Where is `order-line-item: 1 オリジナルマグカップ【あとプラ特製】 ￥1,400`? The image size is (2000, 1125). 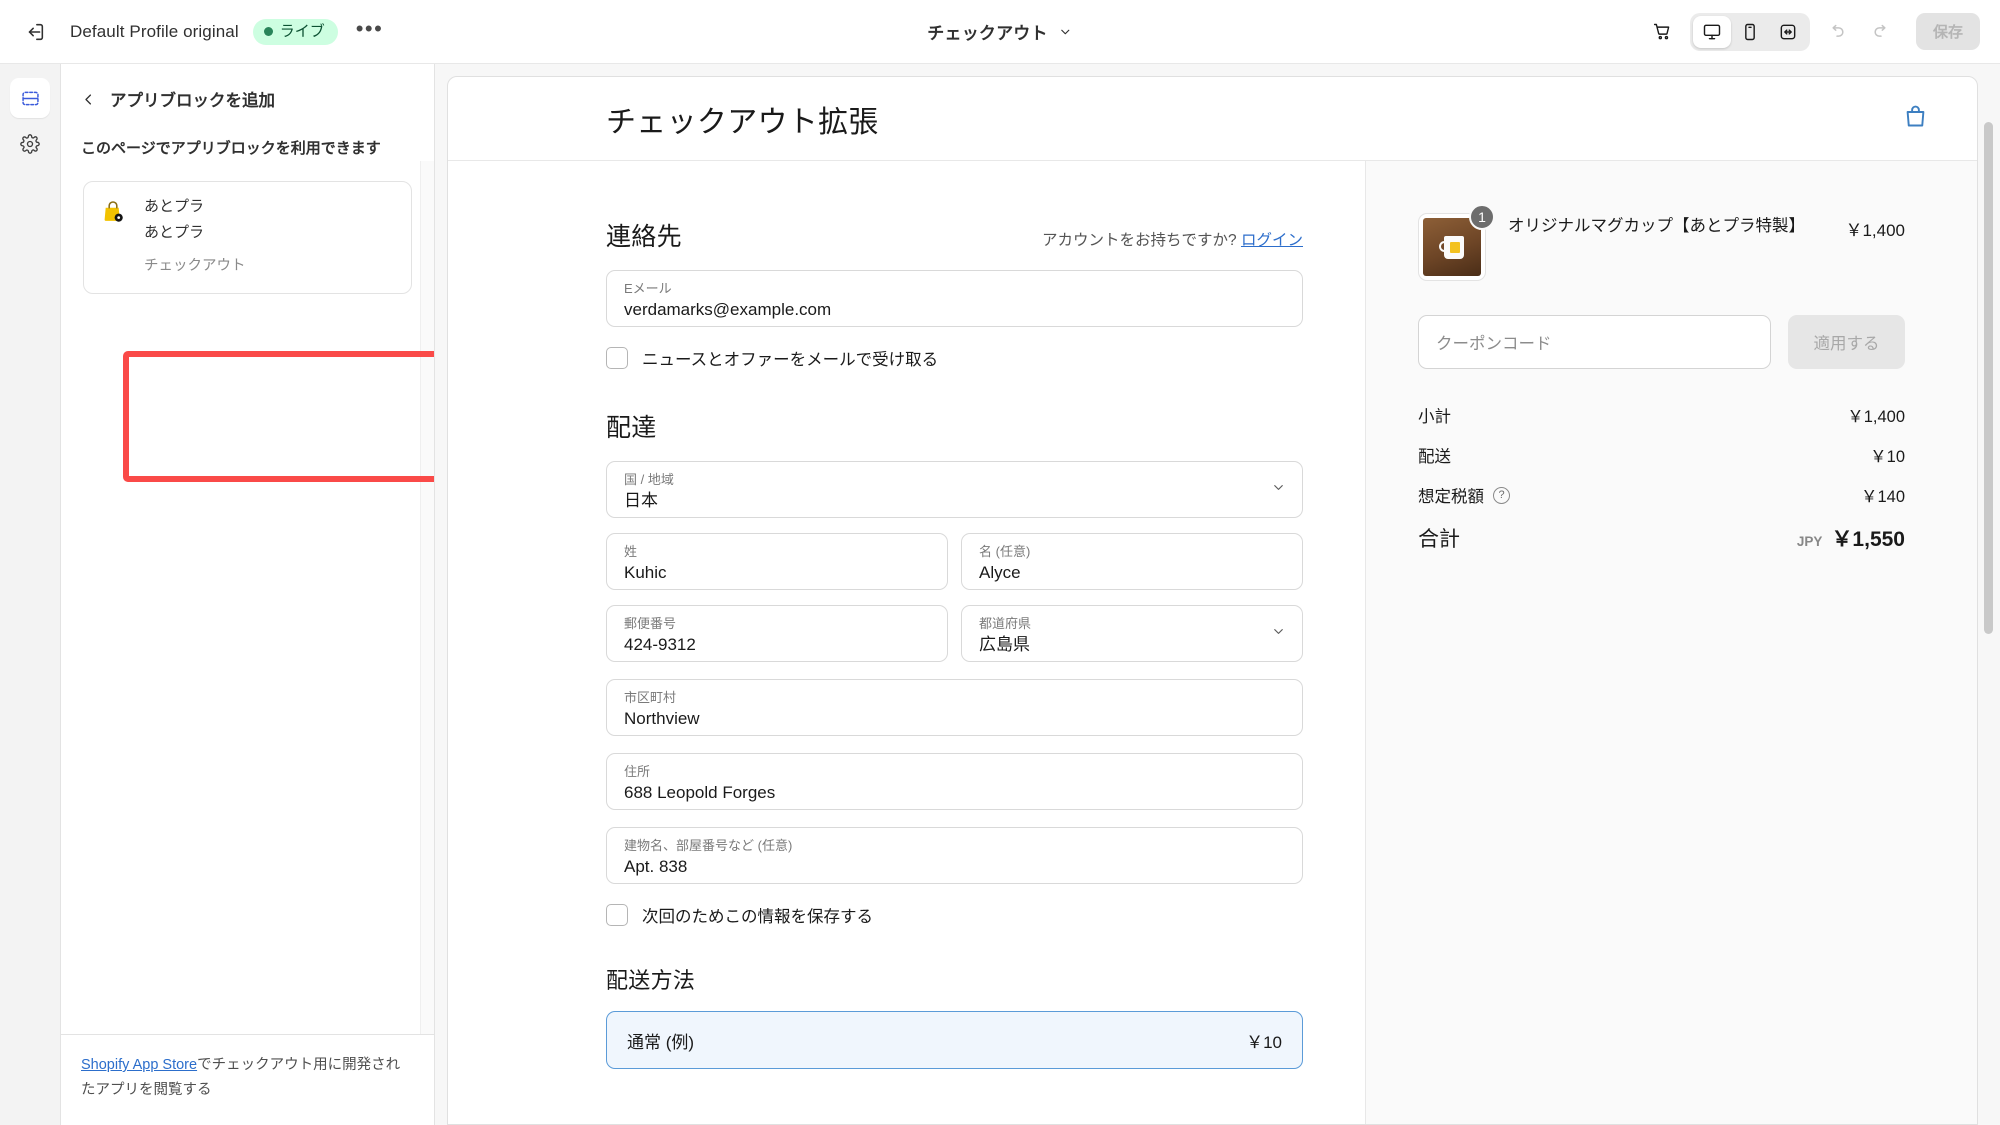 order-line-item: 1 オリジナルマグカップ【あとプラ特製】 ￥1,400 is located at coordinates (1661, 242).